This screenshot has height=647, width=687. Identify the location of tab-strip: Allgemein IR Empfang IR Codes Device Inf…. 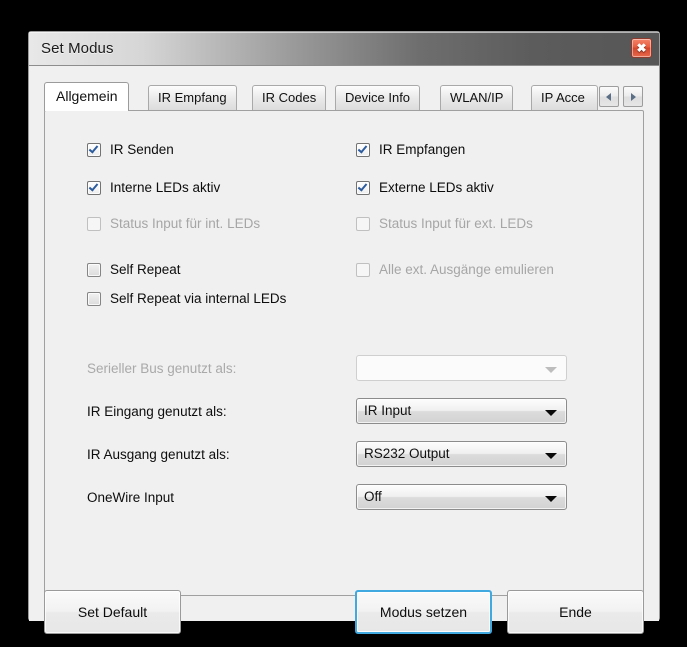
(344, 96).